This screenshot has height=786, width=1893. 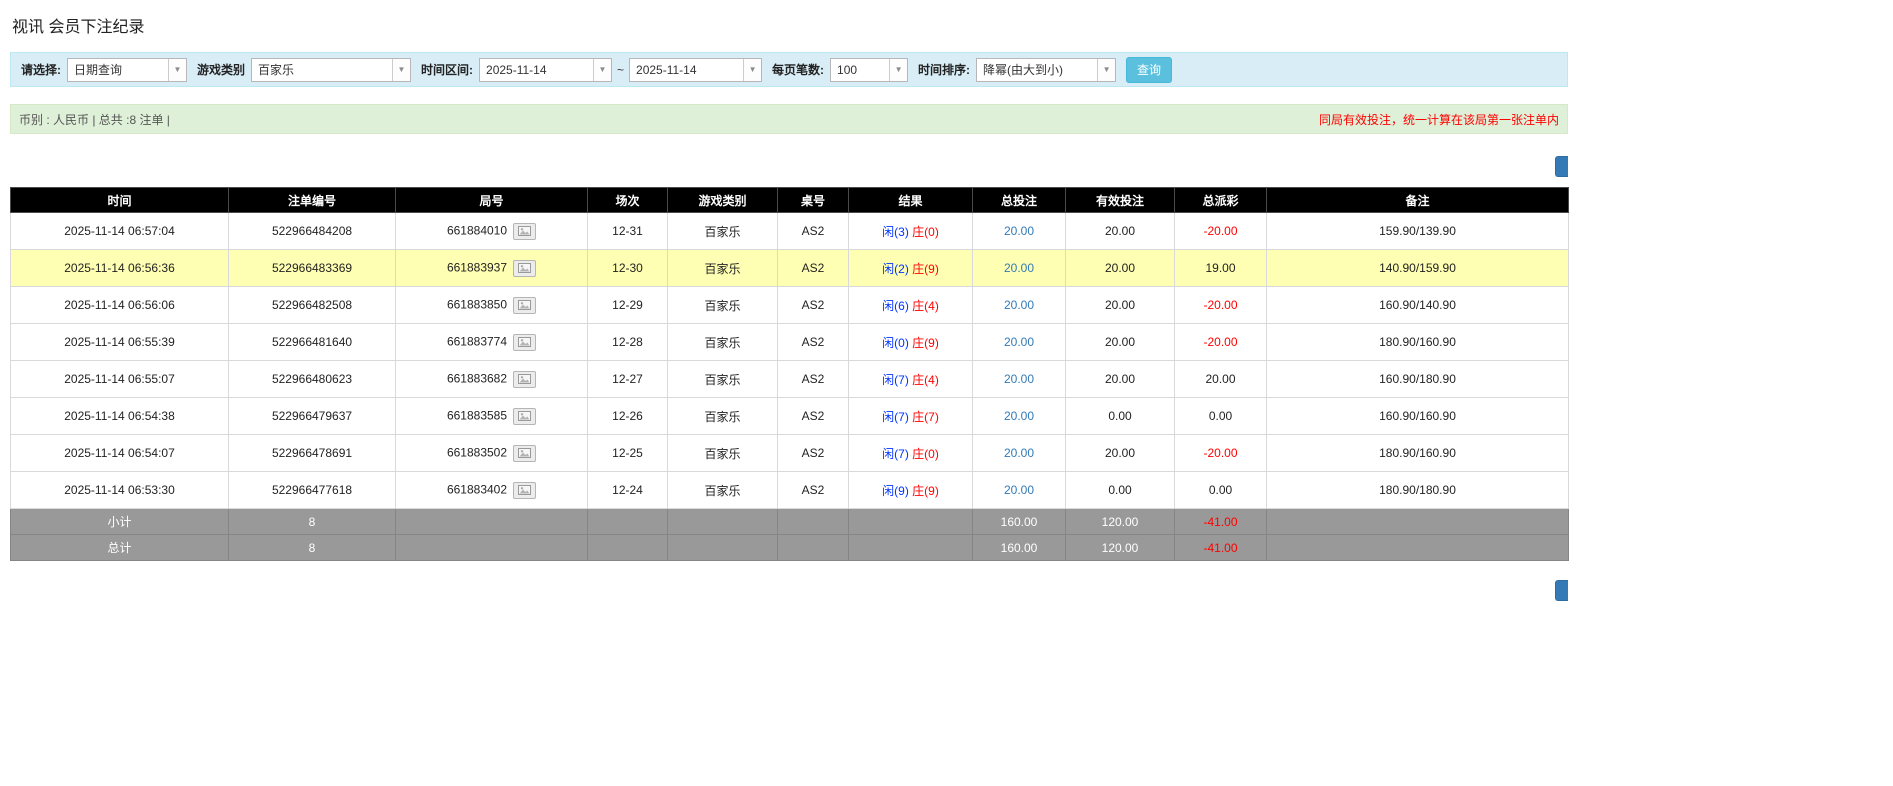 What do you see at coordinates (1220, 521) in the screenshot?
I see `footer-payout: -41.00` at bounding box center [1220, 521].